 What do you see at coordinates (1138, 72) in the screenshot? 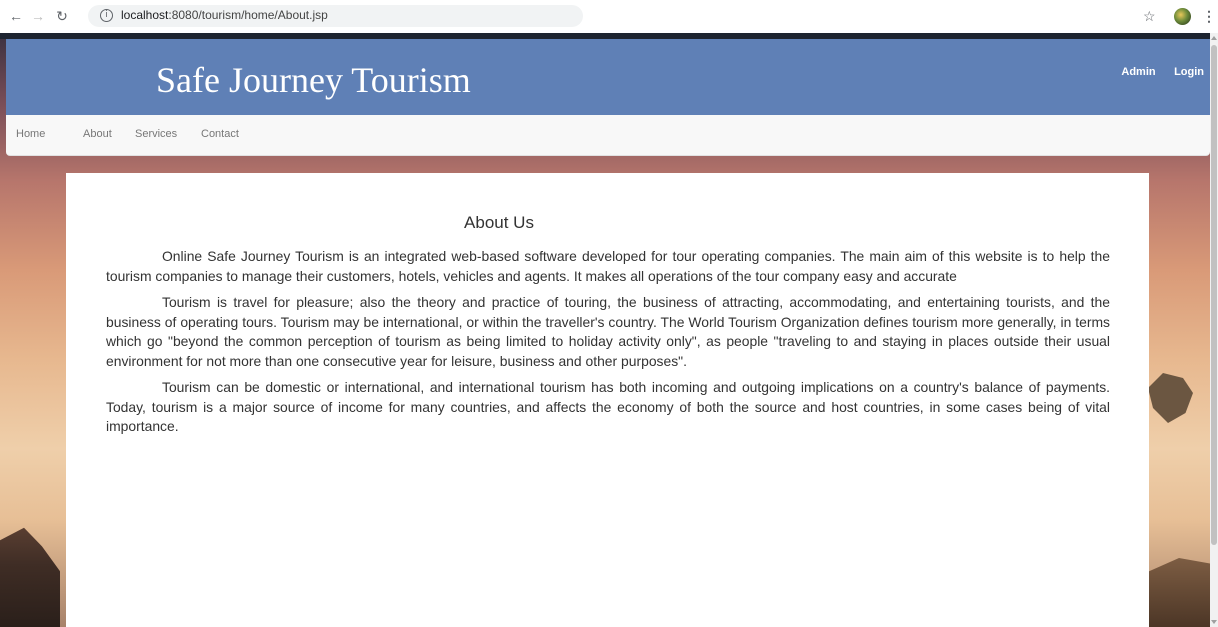
I see `admin-link: Admin` at bounding box center [1138, 72].